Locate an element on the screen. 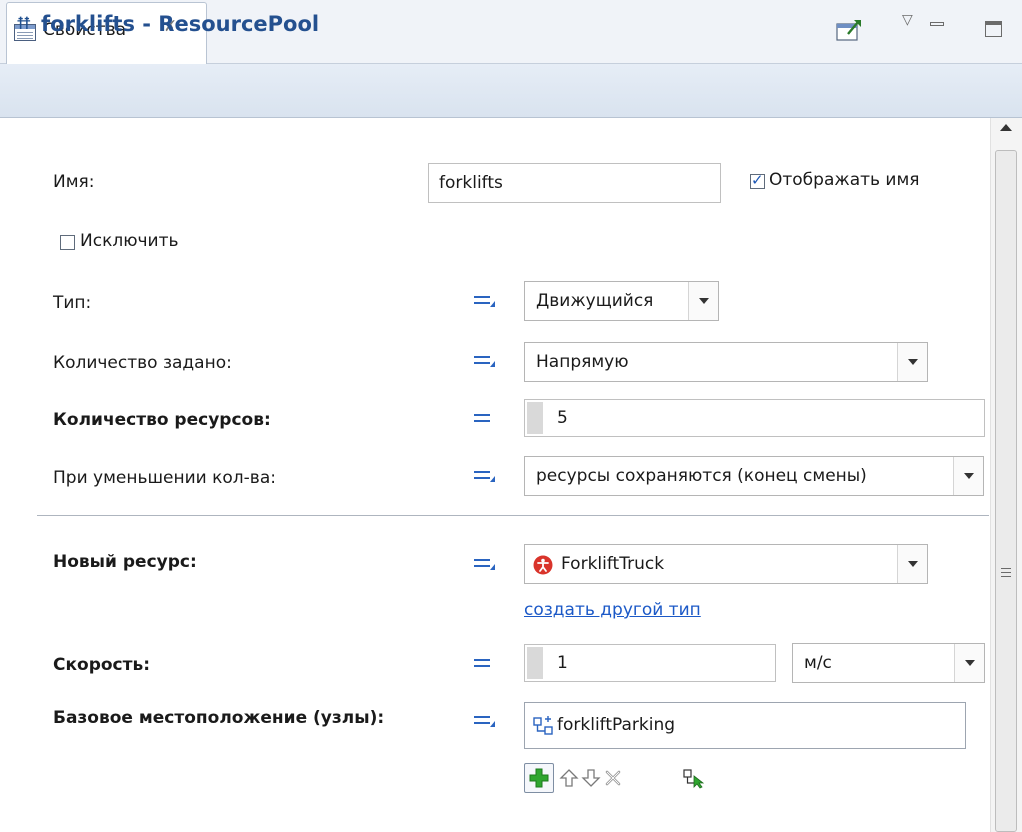 The height and width of the screenshot is (832, 1022). quantity-defined-dropdown: Напрямую is located at coordinates (726, 362).